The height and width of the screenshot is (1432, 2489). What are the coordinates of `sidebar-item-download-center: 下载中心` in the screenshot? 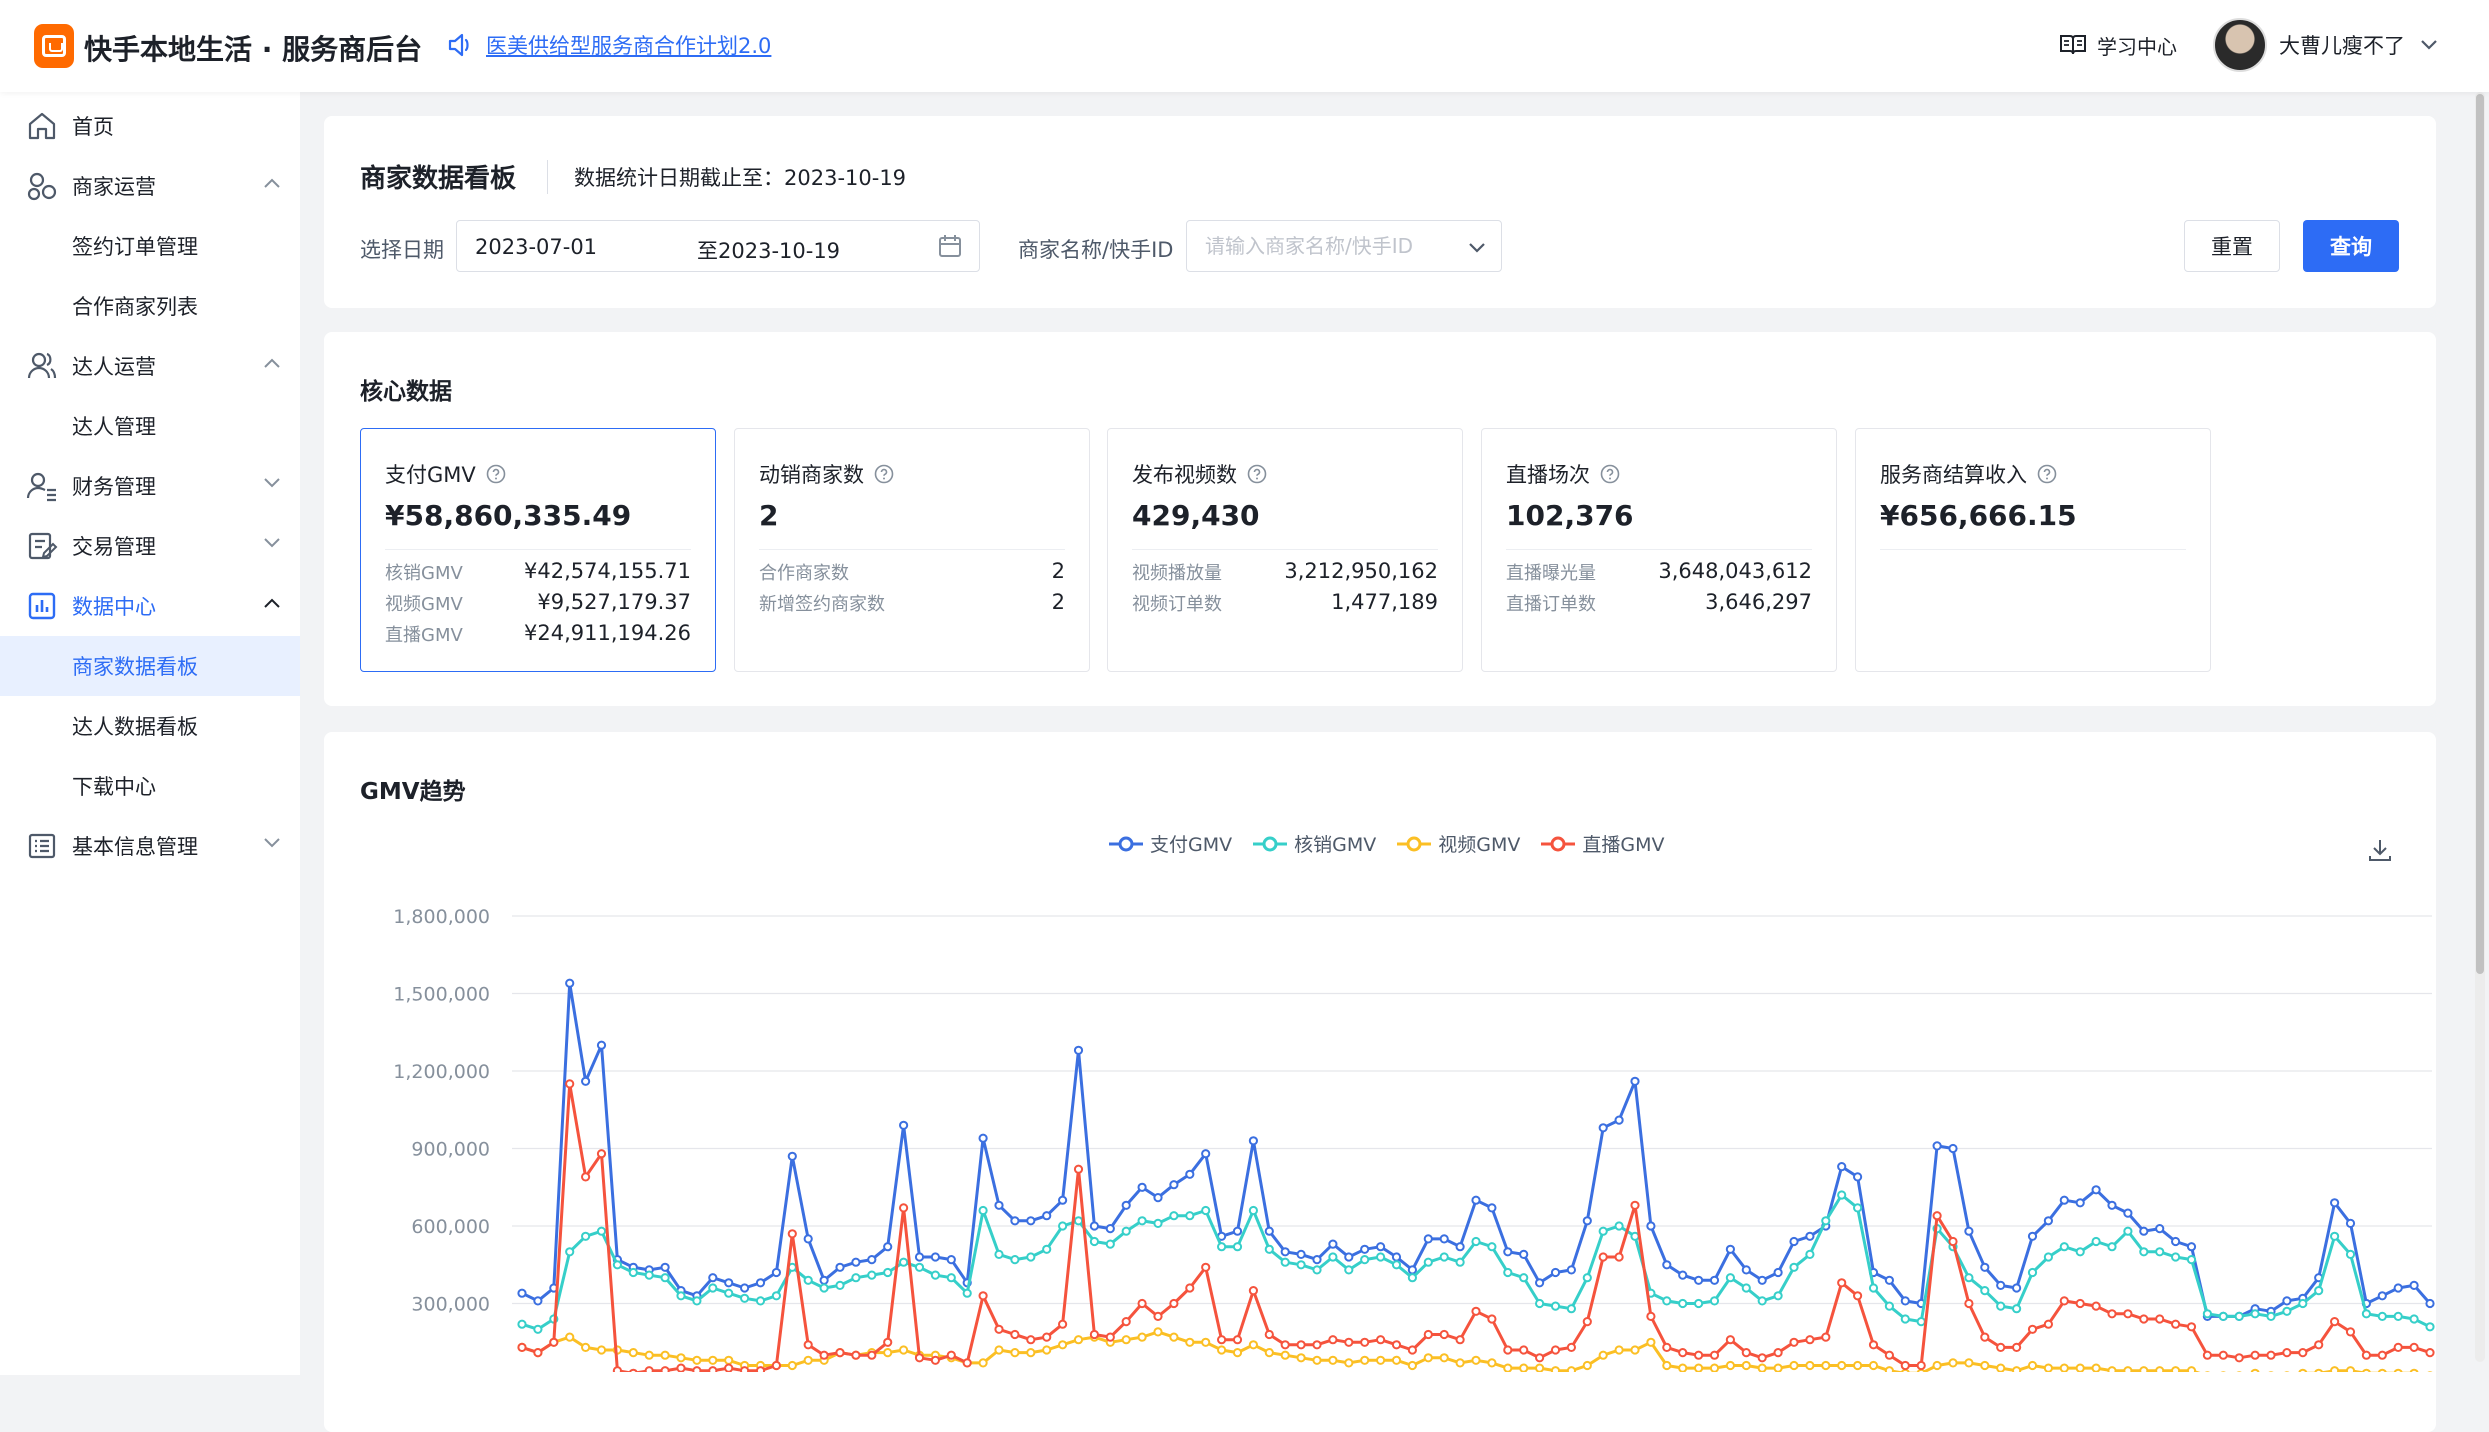 It's located at (150, 786).